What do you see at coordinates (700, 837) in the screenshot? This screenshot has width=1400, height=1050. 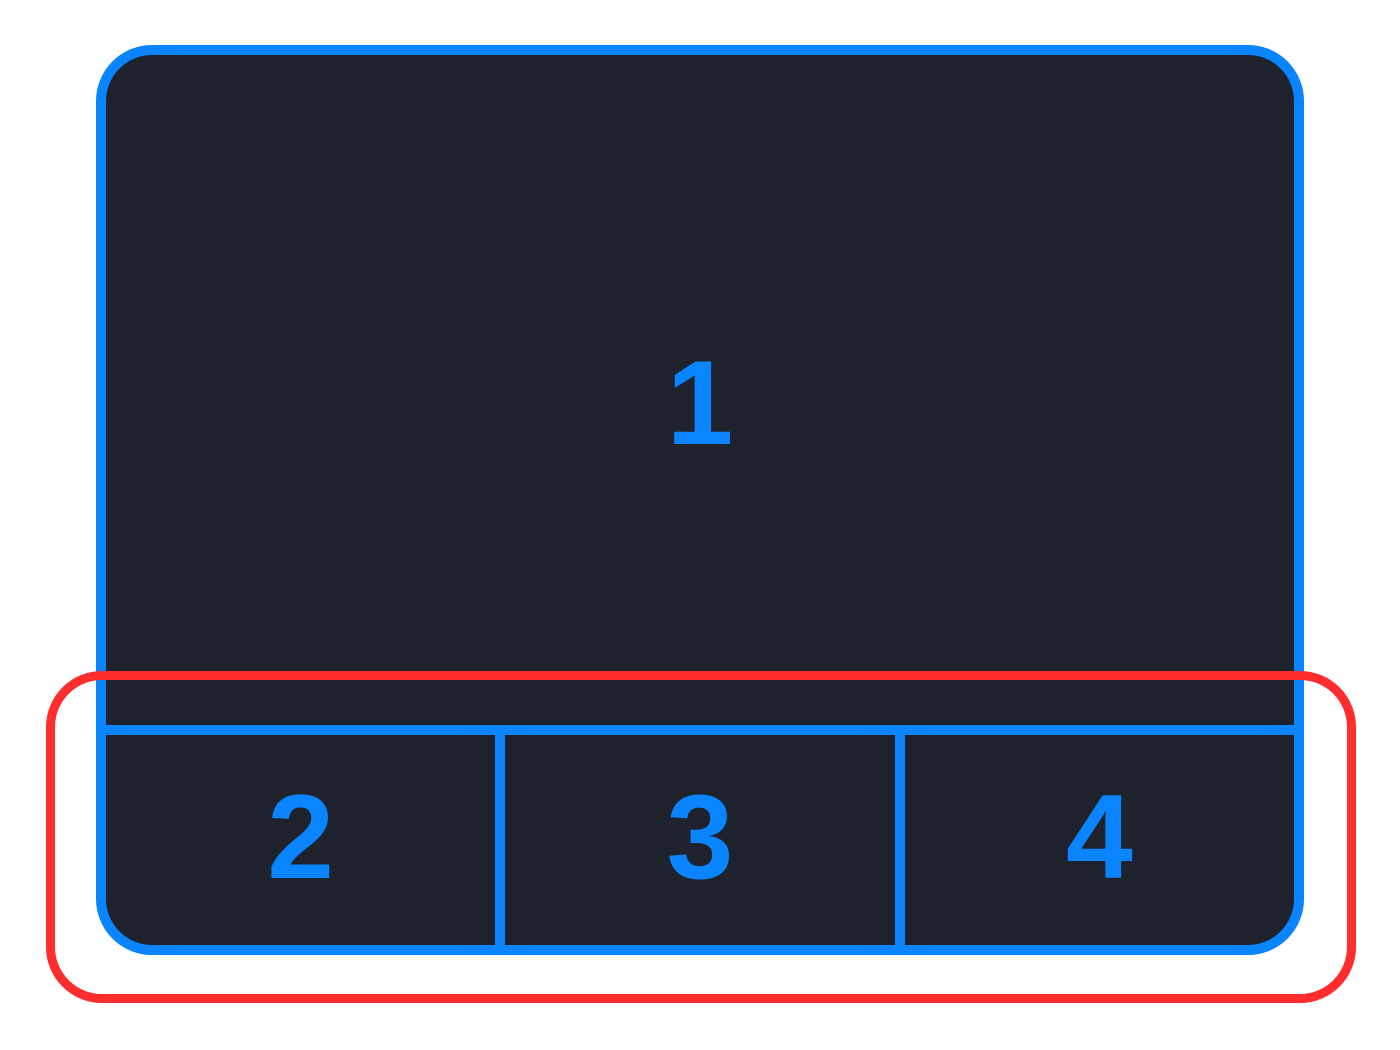 I see `pane-3-label: 3` at bounding box center [700, 837].